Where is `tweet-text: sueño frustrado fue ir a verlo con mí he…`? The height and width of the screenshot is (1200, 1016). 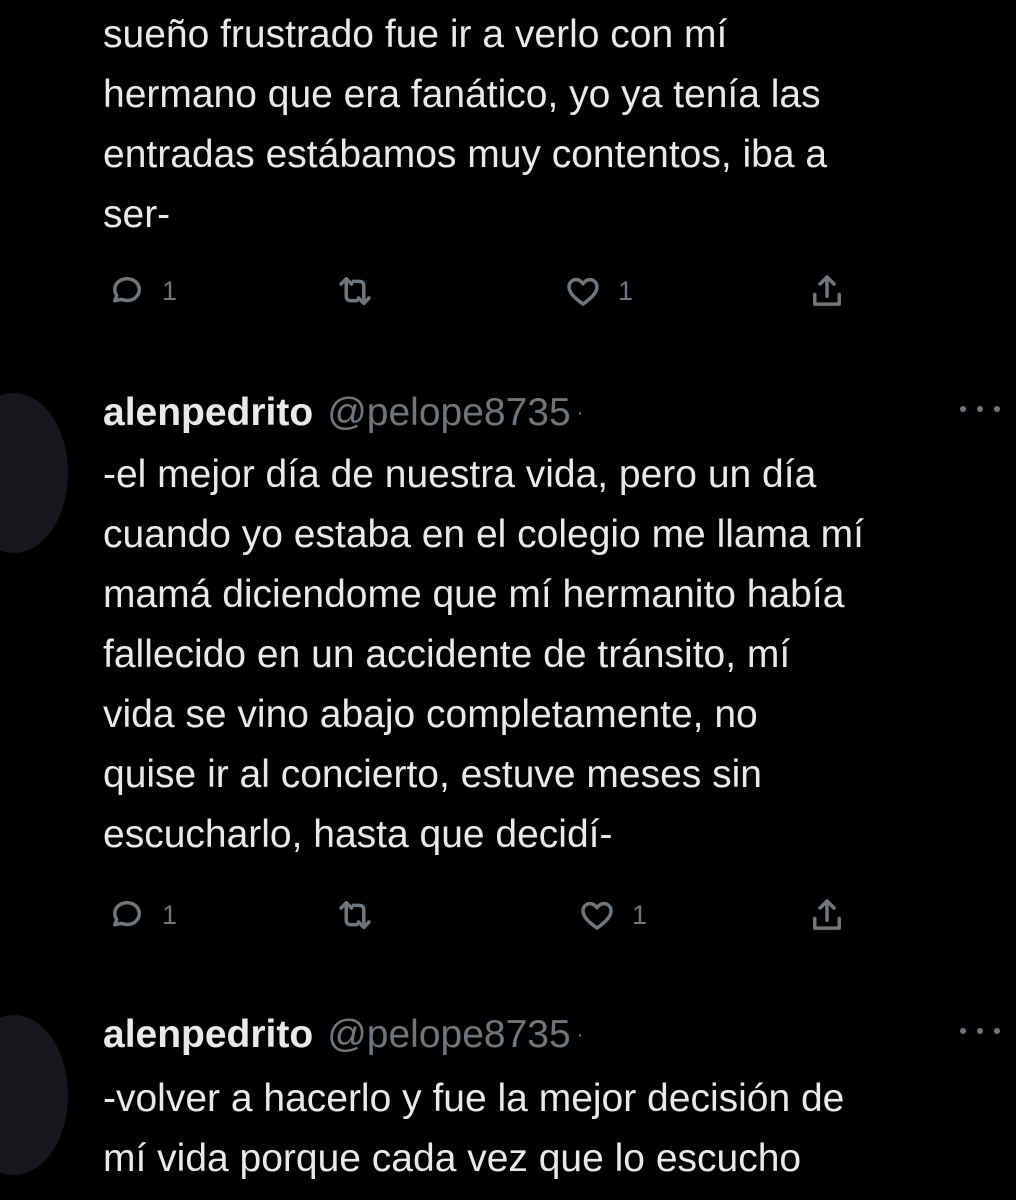 tweet-text: sueño frustrado fue ir a verlo con mí he… is located at coordinates (465, 124).